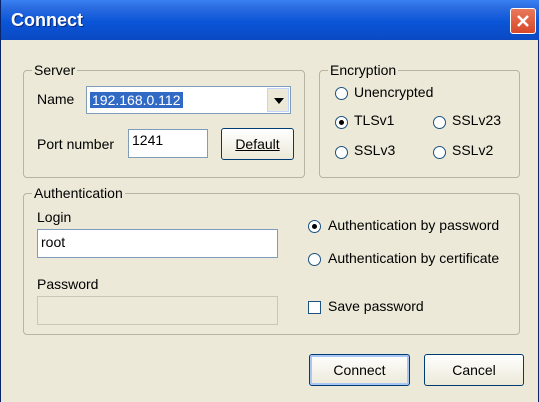  Describe the element at coordinates (56, 99) in the screenshot. I see `name-label: Name` at that location.